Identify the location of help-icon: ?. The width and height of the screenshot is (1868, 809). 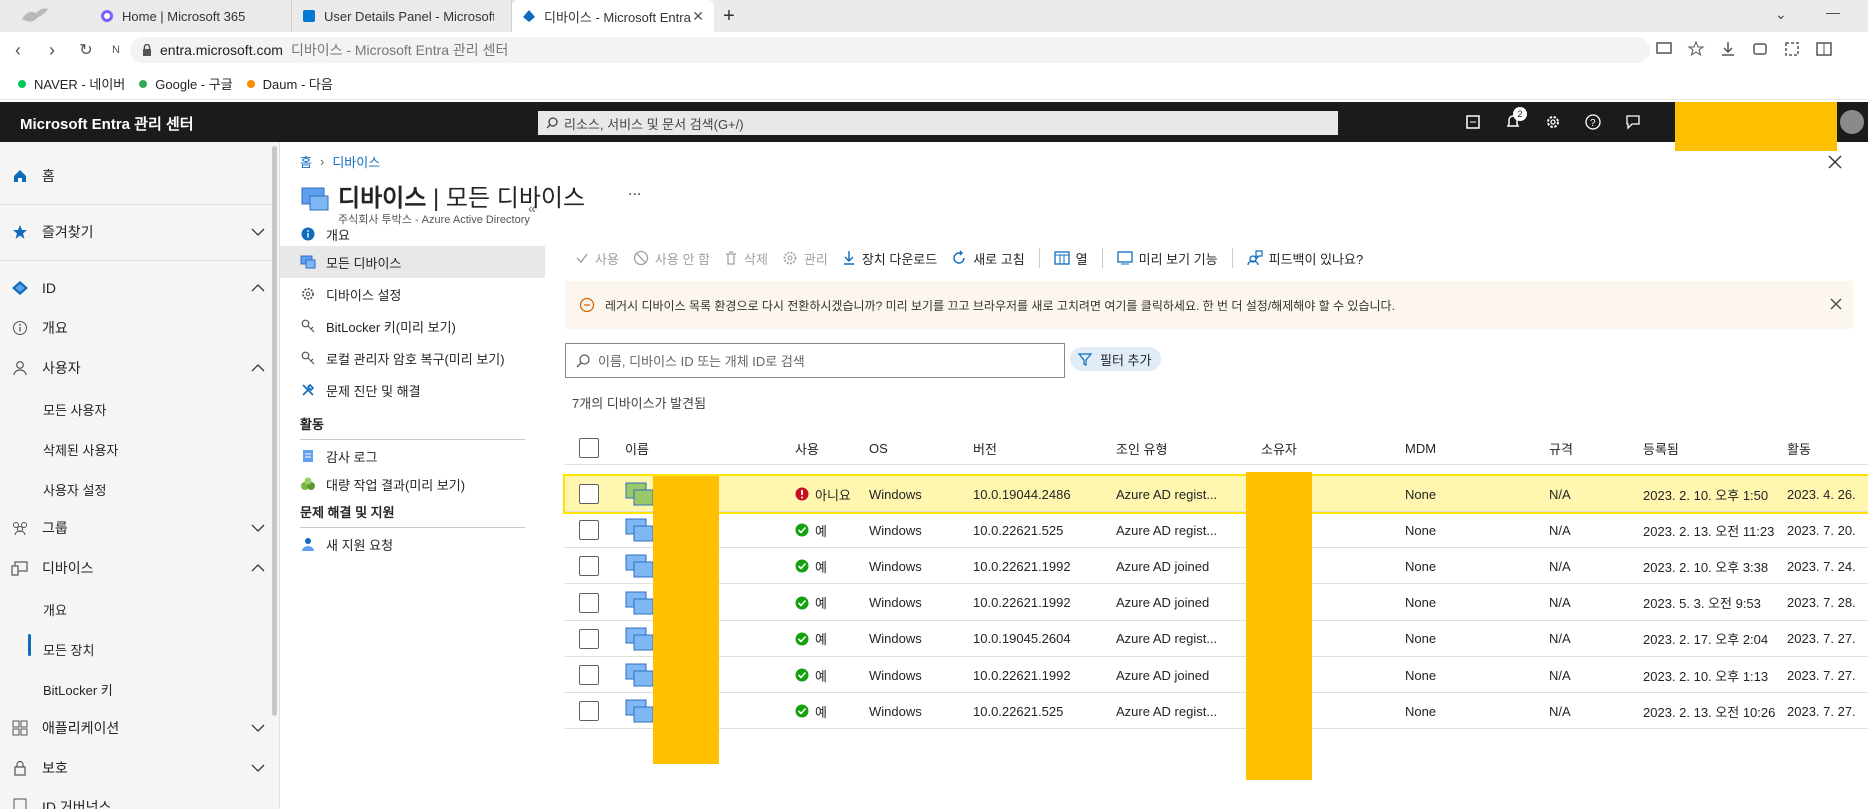
(1593, 122).